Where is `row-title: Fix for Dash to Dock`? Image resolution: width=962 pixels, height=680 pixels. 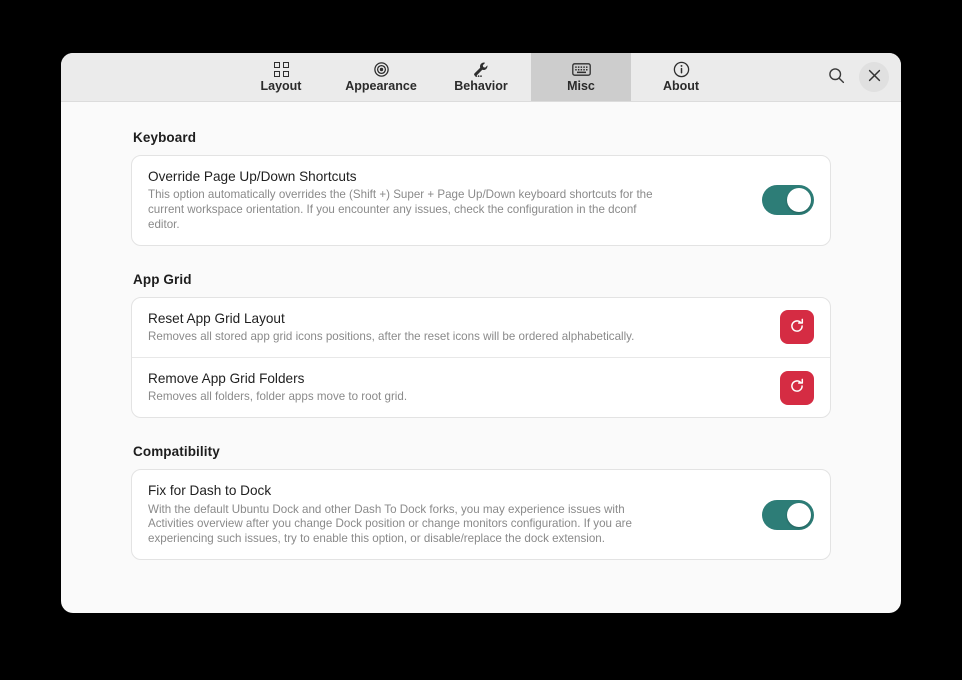 row-title: Fix for Dash to Dock is located at coordinates (210, 491).